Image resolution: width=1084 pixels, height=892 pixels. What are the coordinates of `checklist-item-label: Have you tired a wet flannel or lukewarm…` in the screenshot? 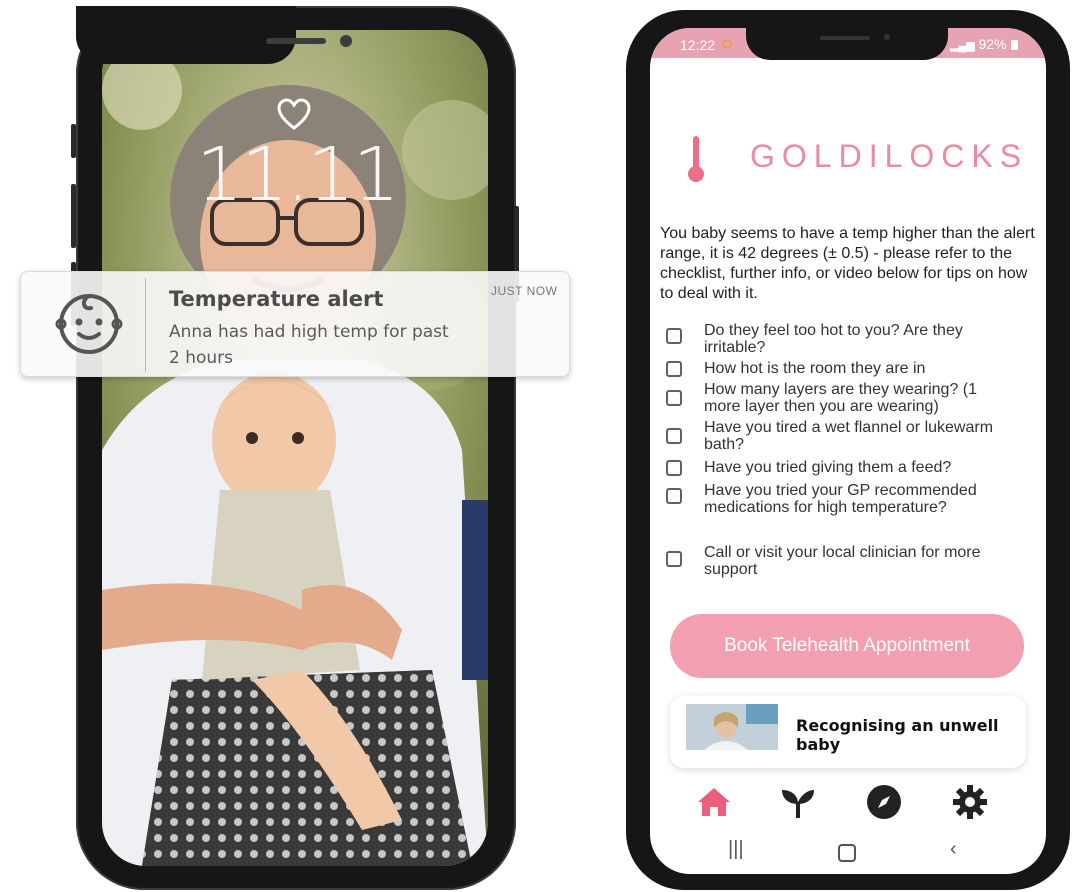 It's located at (849, 436).